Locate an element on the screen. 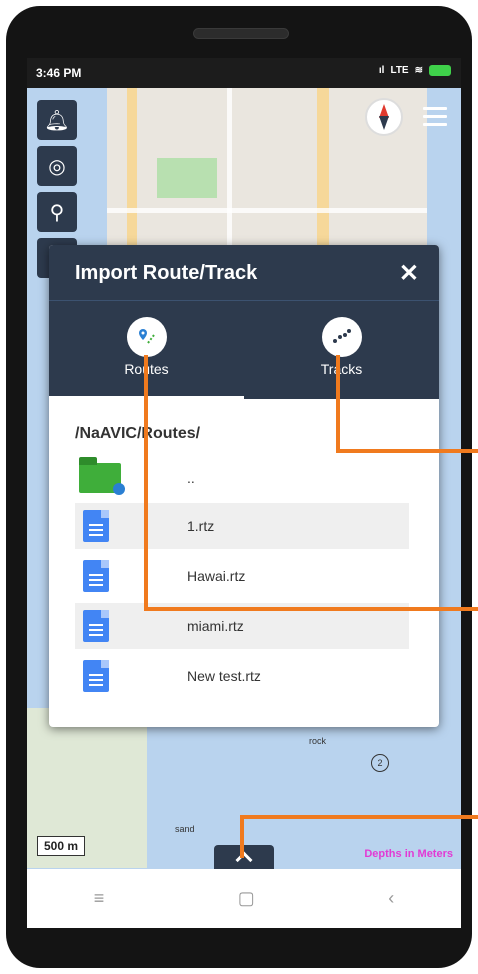  map-scale-label: 500 m is located at coordinates (61, 846).